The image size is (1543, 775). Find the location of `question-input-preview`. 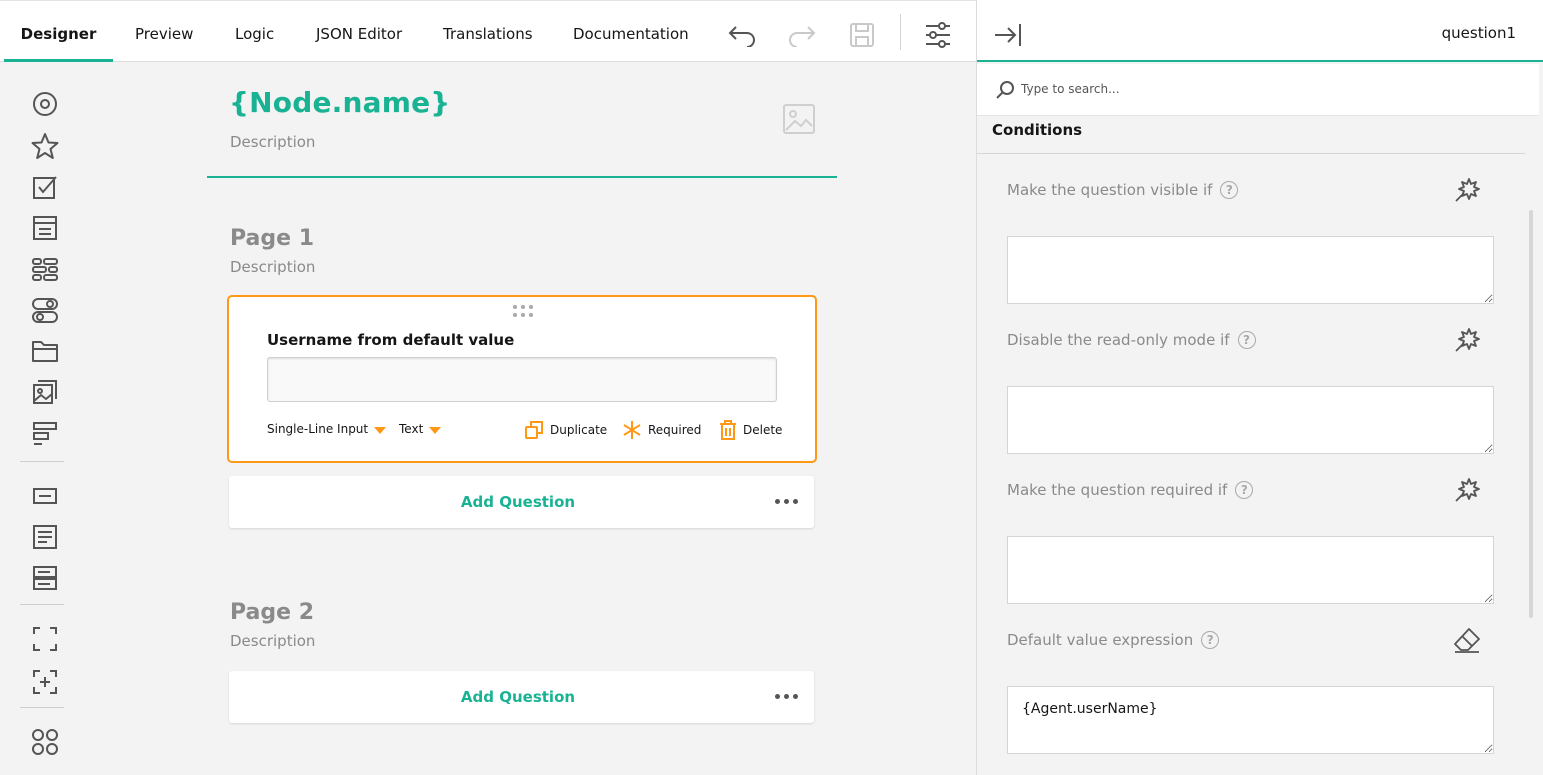

question-input-preview is located at coordinates (522, 379).